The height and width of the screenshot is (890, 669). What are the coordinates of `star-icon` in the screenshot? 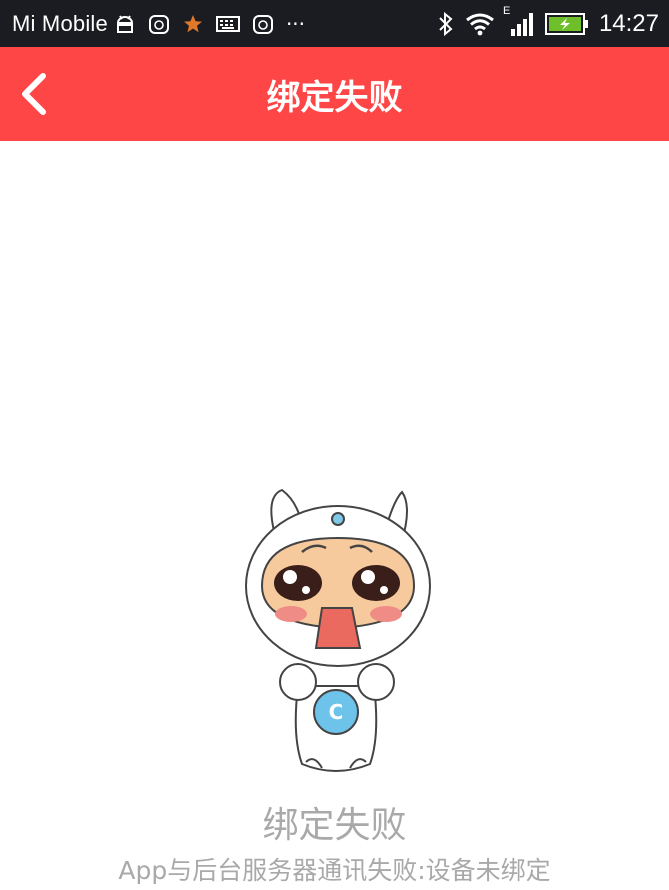 It's located at (193, 24).